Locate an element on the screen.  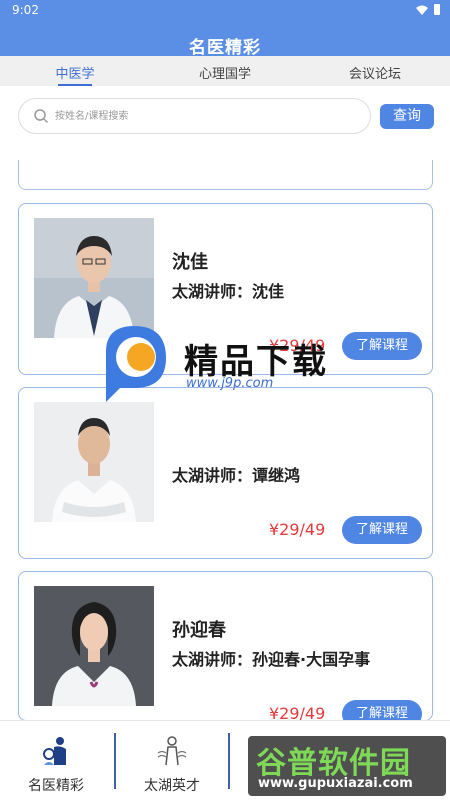
lecturer-label: 太湖讲师：沈佳 is located at coordinates (228, 291).